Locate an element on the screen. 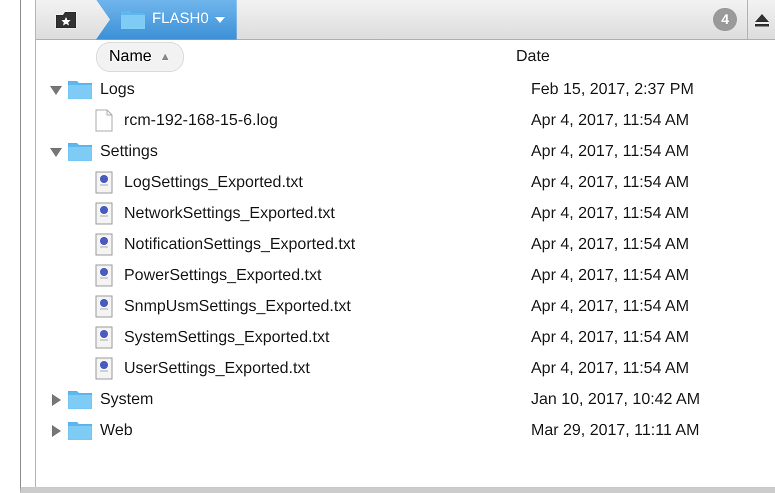 The width and height of the screenshot is (775, 493). file-name: NetworkSettings_Exported.txt is located at coordinates (229, 214).